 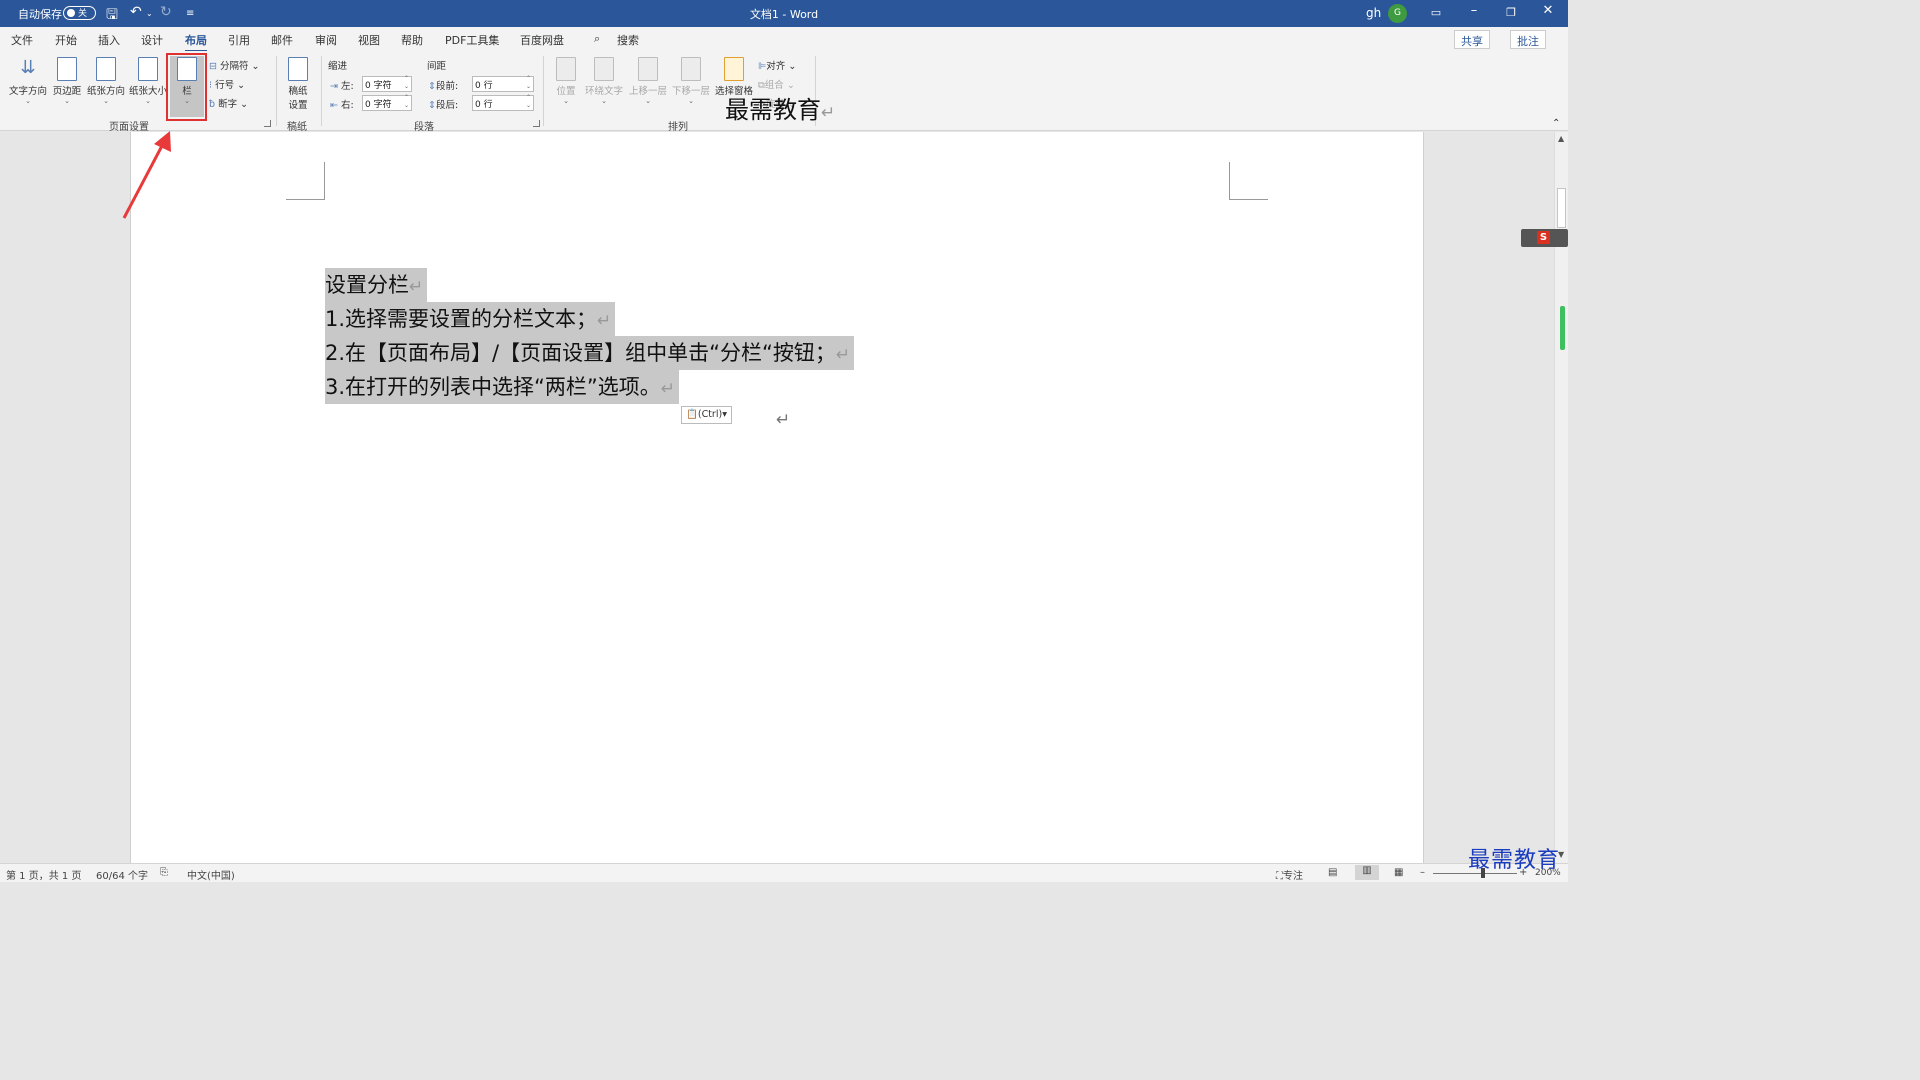 I want to click on language: 中文(中国), so click(x=211, y=874).